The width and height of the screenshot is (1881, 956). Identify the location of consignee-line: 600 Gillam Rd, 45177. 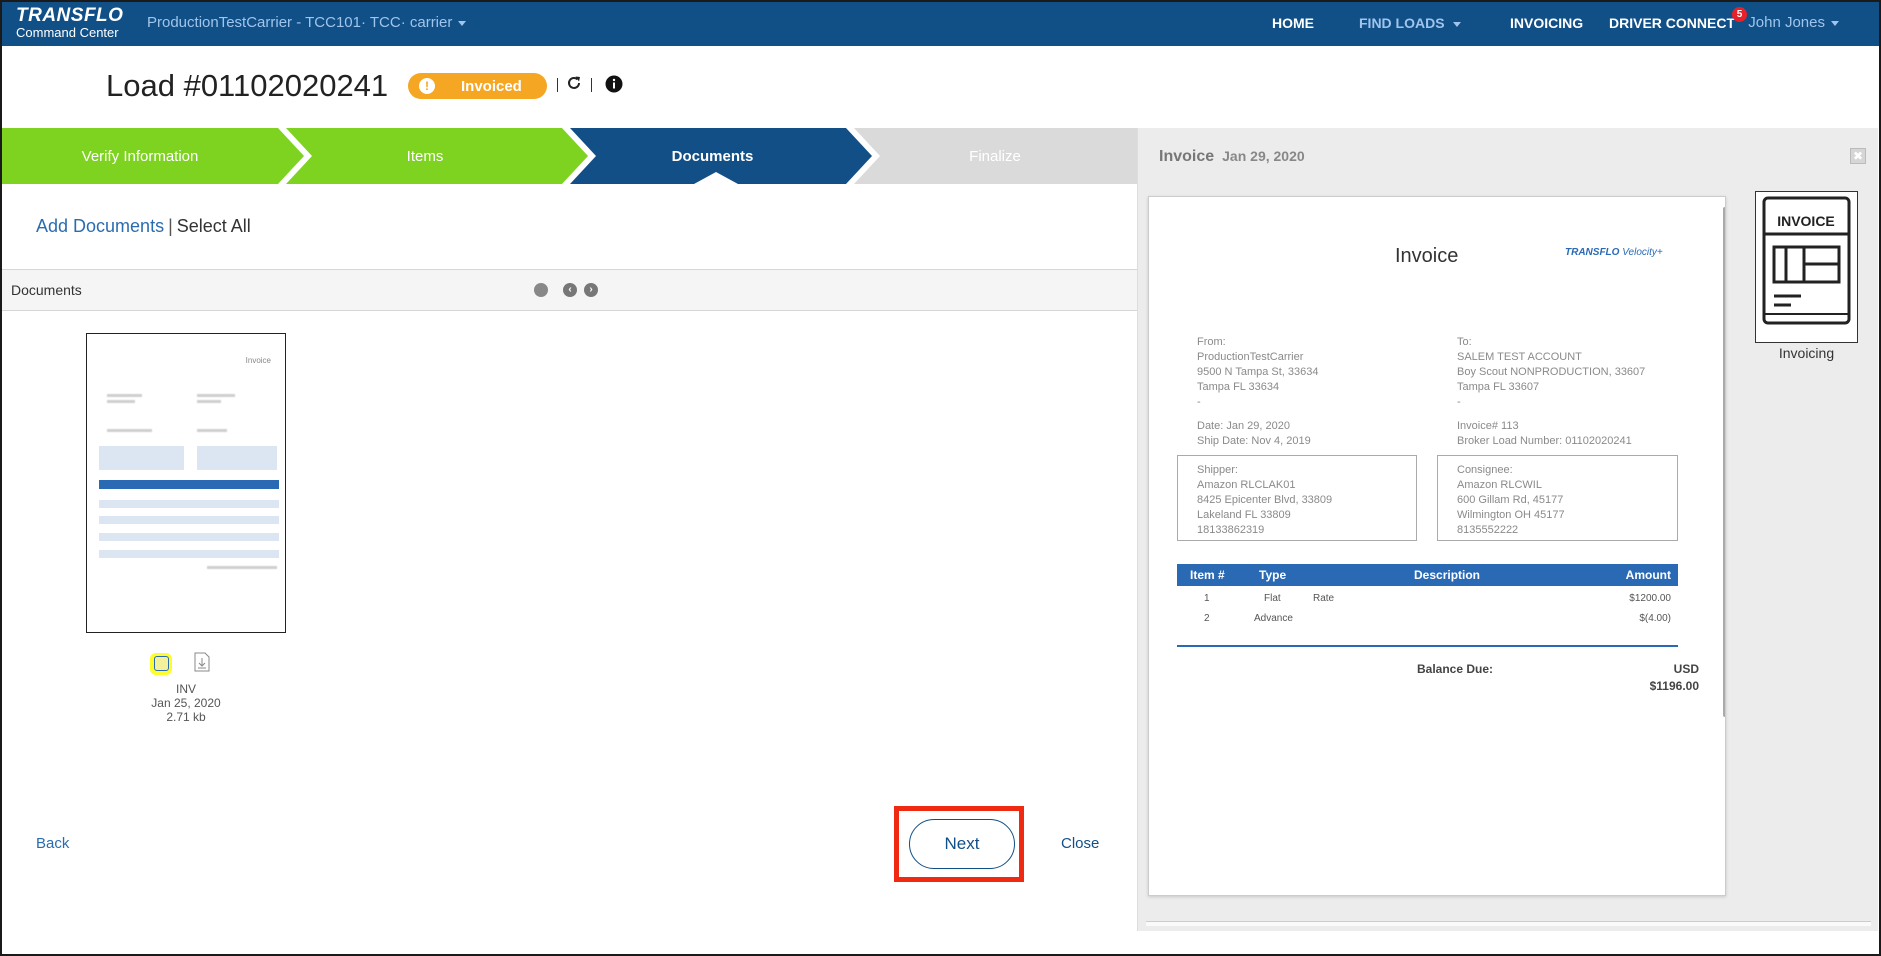
(1510, 500).